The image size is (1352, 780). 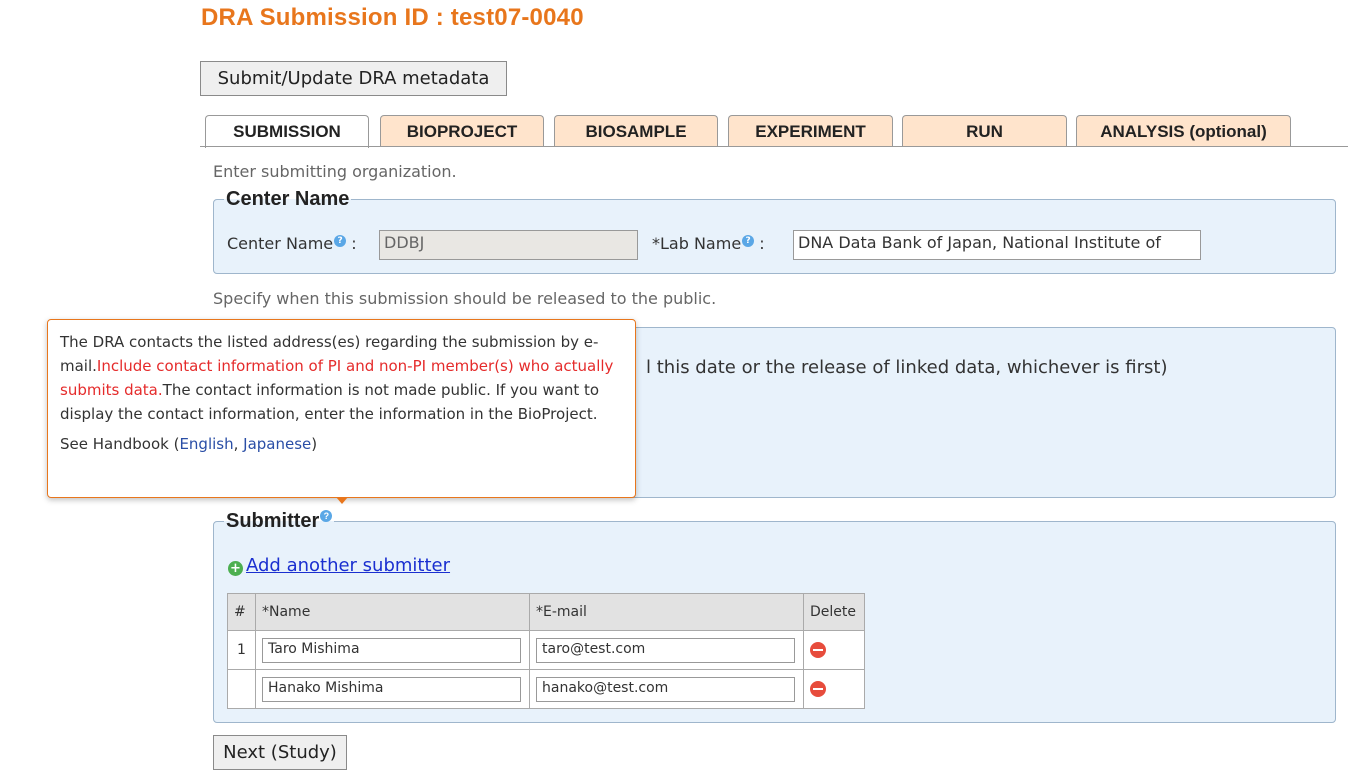 I want to click on submit-update-button: Submit/Update DRA metadata, so click(x=353, y=78).